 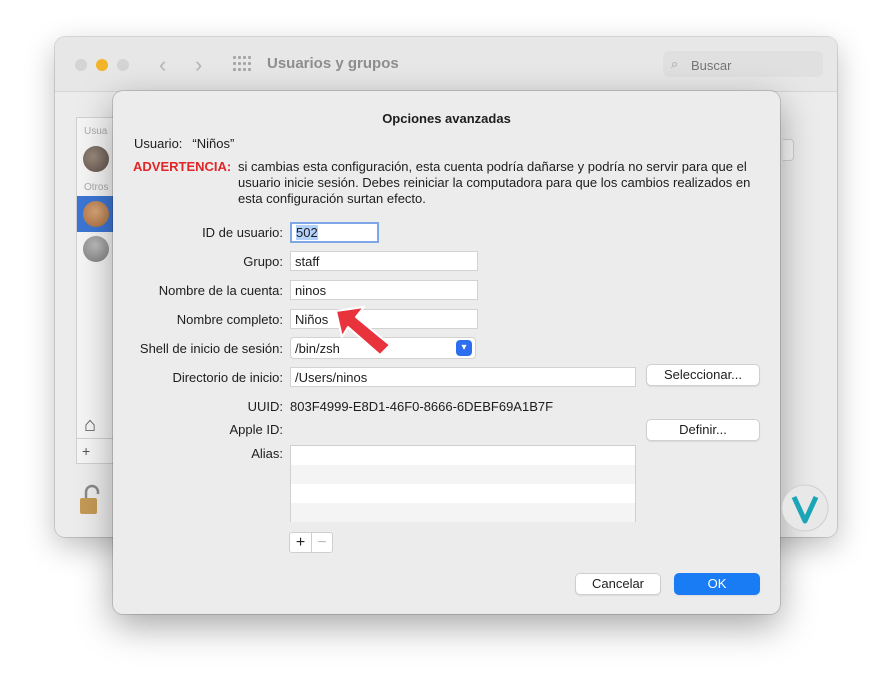 What do you see at coordinates (81, 65) in the screenshot?
I see `close-window-button` at bounding box center [81, 65].